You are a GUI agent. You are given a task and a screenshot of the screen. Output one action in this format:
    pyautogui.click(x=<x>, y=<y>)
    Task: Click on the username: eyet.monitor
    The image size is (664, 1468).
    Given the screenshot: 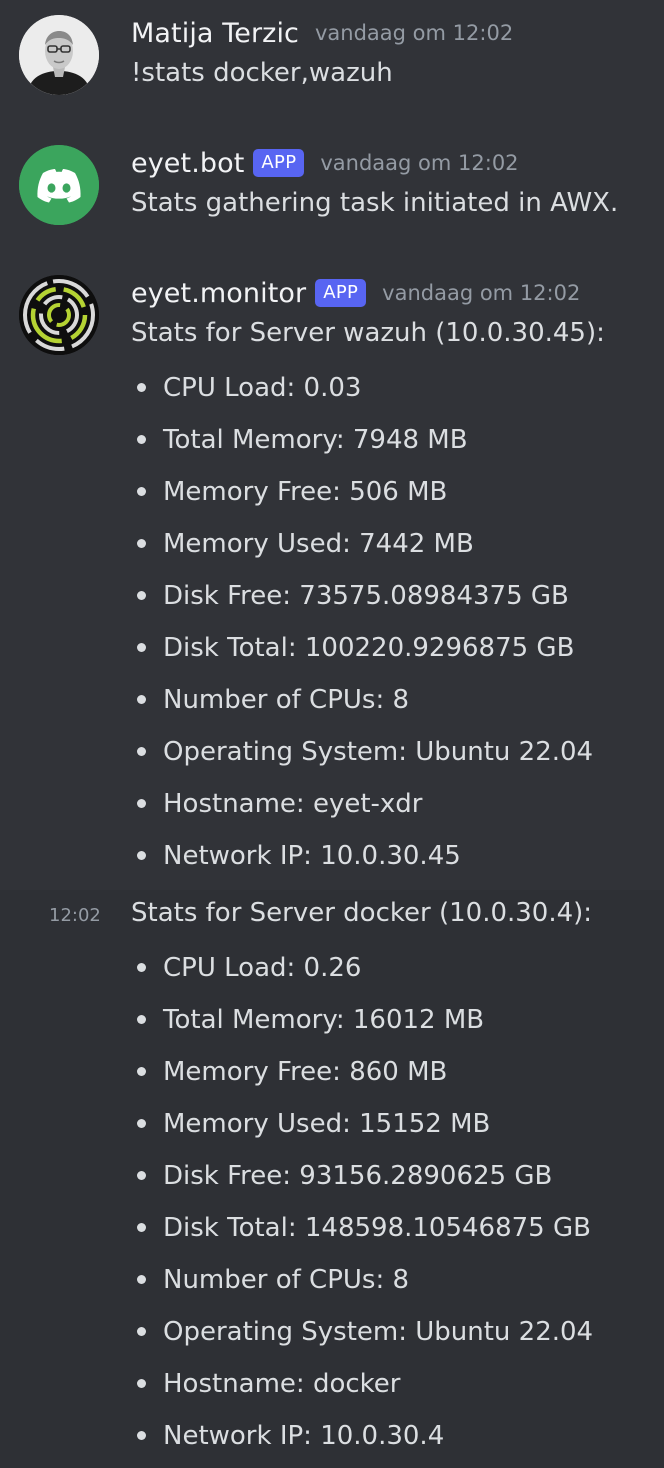 What is the action you would take?
    pyautogui.click(x=218, y=293)
    